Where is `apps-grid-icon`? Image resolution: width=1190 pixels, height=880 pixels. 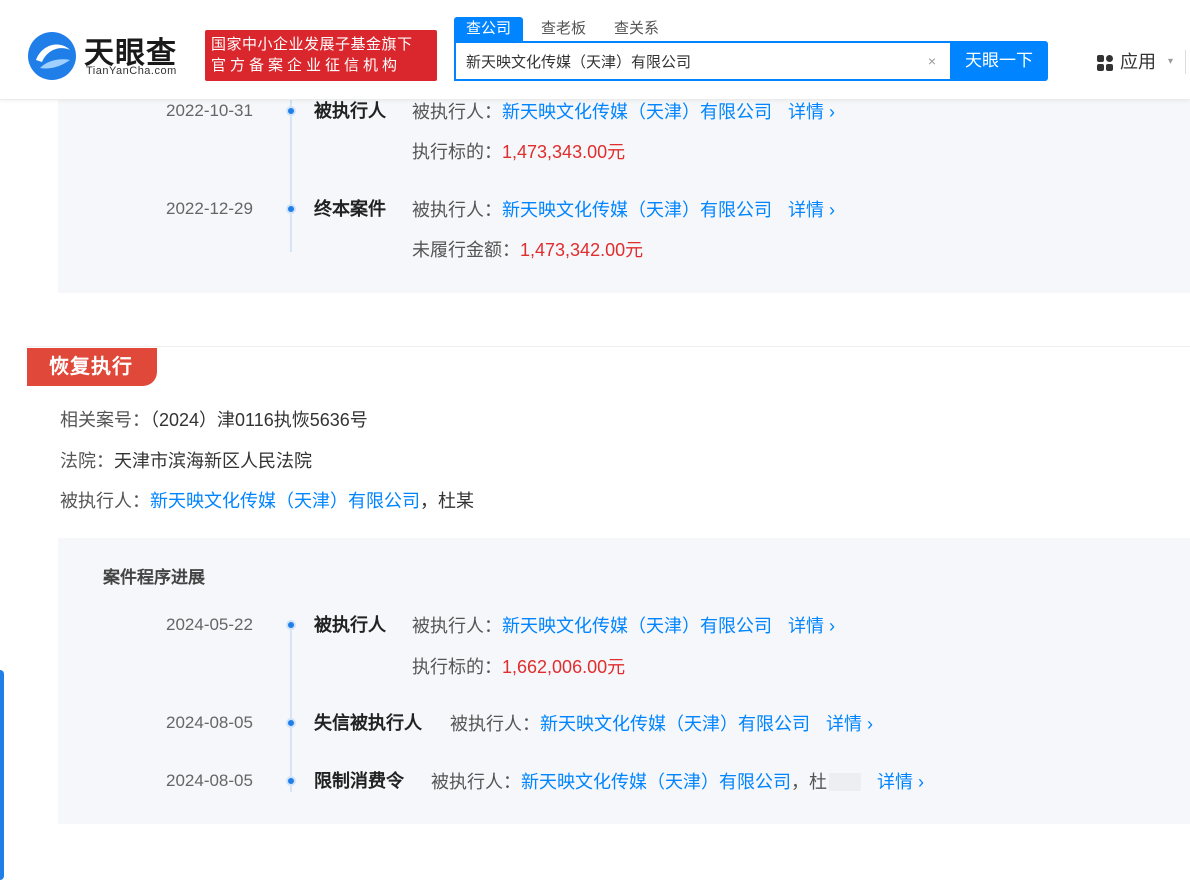 apps-grid-icon is located at coordinates (1105, 63).